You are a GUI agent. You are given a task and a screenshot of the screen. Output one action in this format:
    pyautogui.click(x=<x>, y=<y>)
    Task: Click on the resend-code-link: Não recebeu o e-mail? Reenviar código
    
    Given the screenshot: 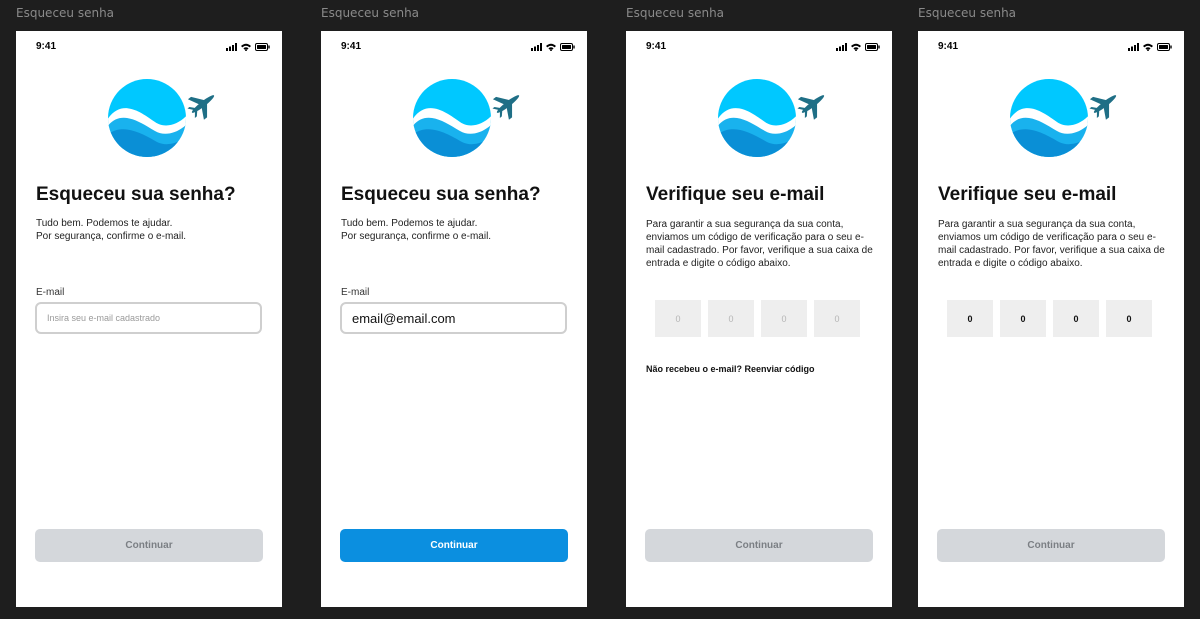 What is the action you would take?
    pyautogui.click(x=730, y=369)
    